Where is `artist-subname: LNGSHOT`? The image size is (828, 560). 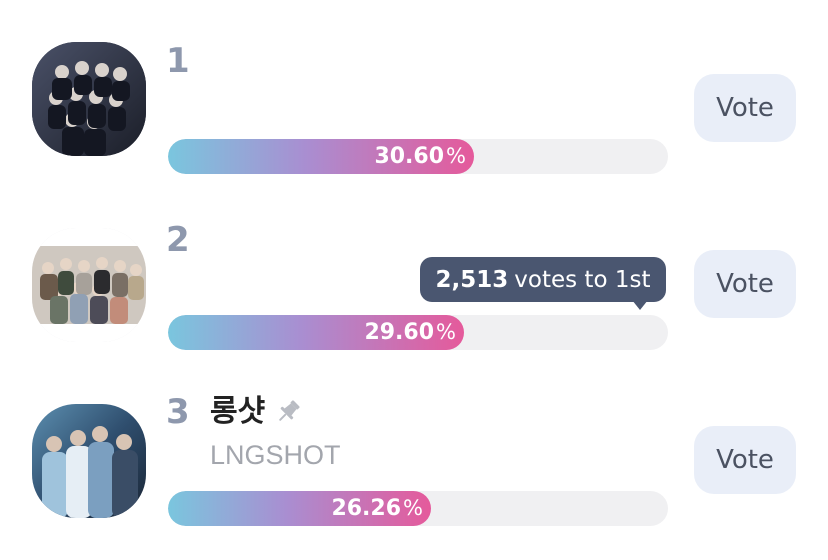 artist-subname: LNGSHOT is located at coordinates (275, 455).